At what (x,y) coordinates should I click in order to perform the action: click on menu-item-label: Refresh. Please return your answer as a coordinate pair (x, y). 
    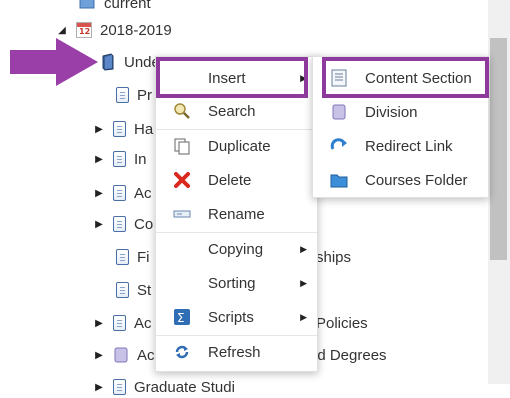
    Looking at the image, I should click on (234, 352).